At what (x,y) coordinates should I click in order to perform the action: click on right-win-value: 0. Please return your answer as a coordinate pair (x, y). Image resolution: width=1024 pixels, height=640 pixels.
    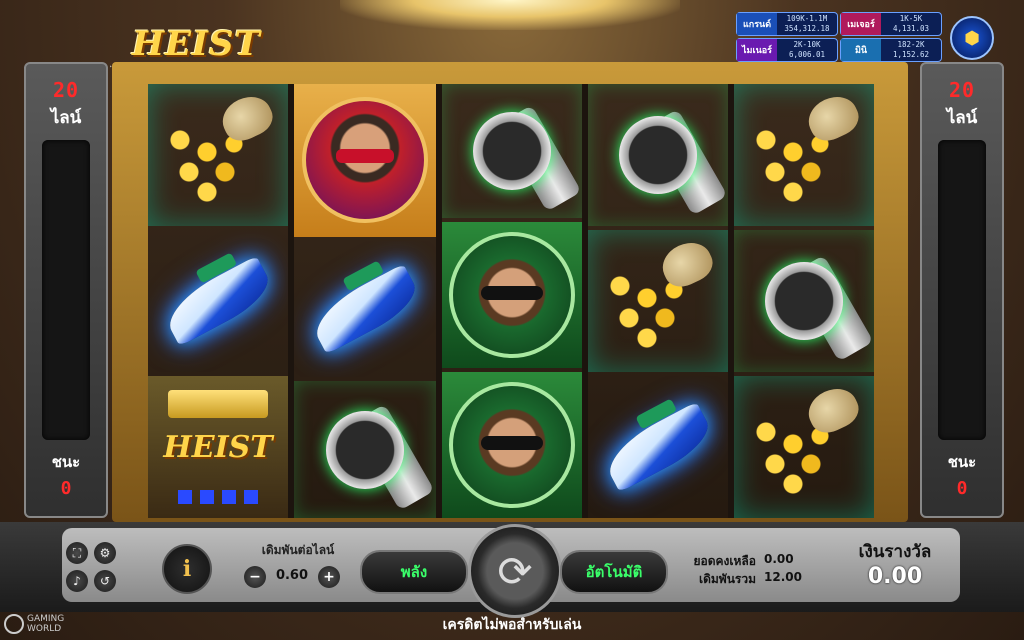
    Looking at the image, I should click on (962, 488).